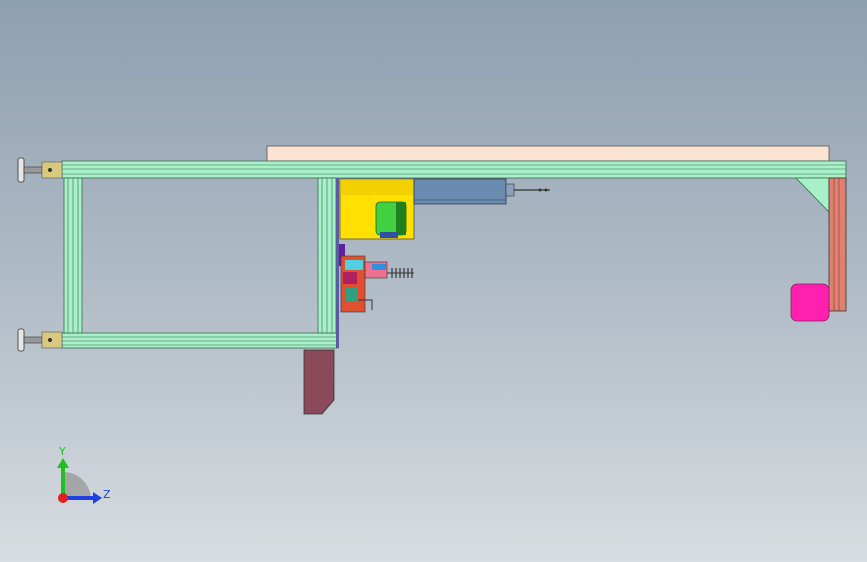  Describe the element at coordinates (391, 219) in the screenshot. I see `motor-green-flange` at that location.